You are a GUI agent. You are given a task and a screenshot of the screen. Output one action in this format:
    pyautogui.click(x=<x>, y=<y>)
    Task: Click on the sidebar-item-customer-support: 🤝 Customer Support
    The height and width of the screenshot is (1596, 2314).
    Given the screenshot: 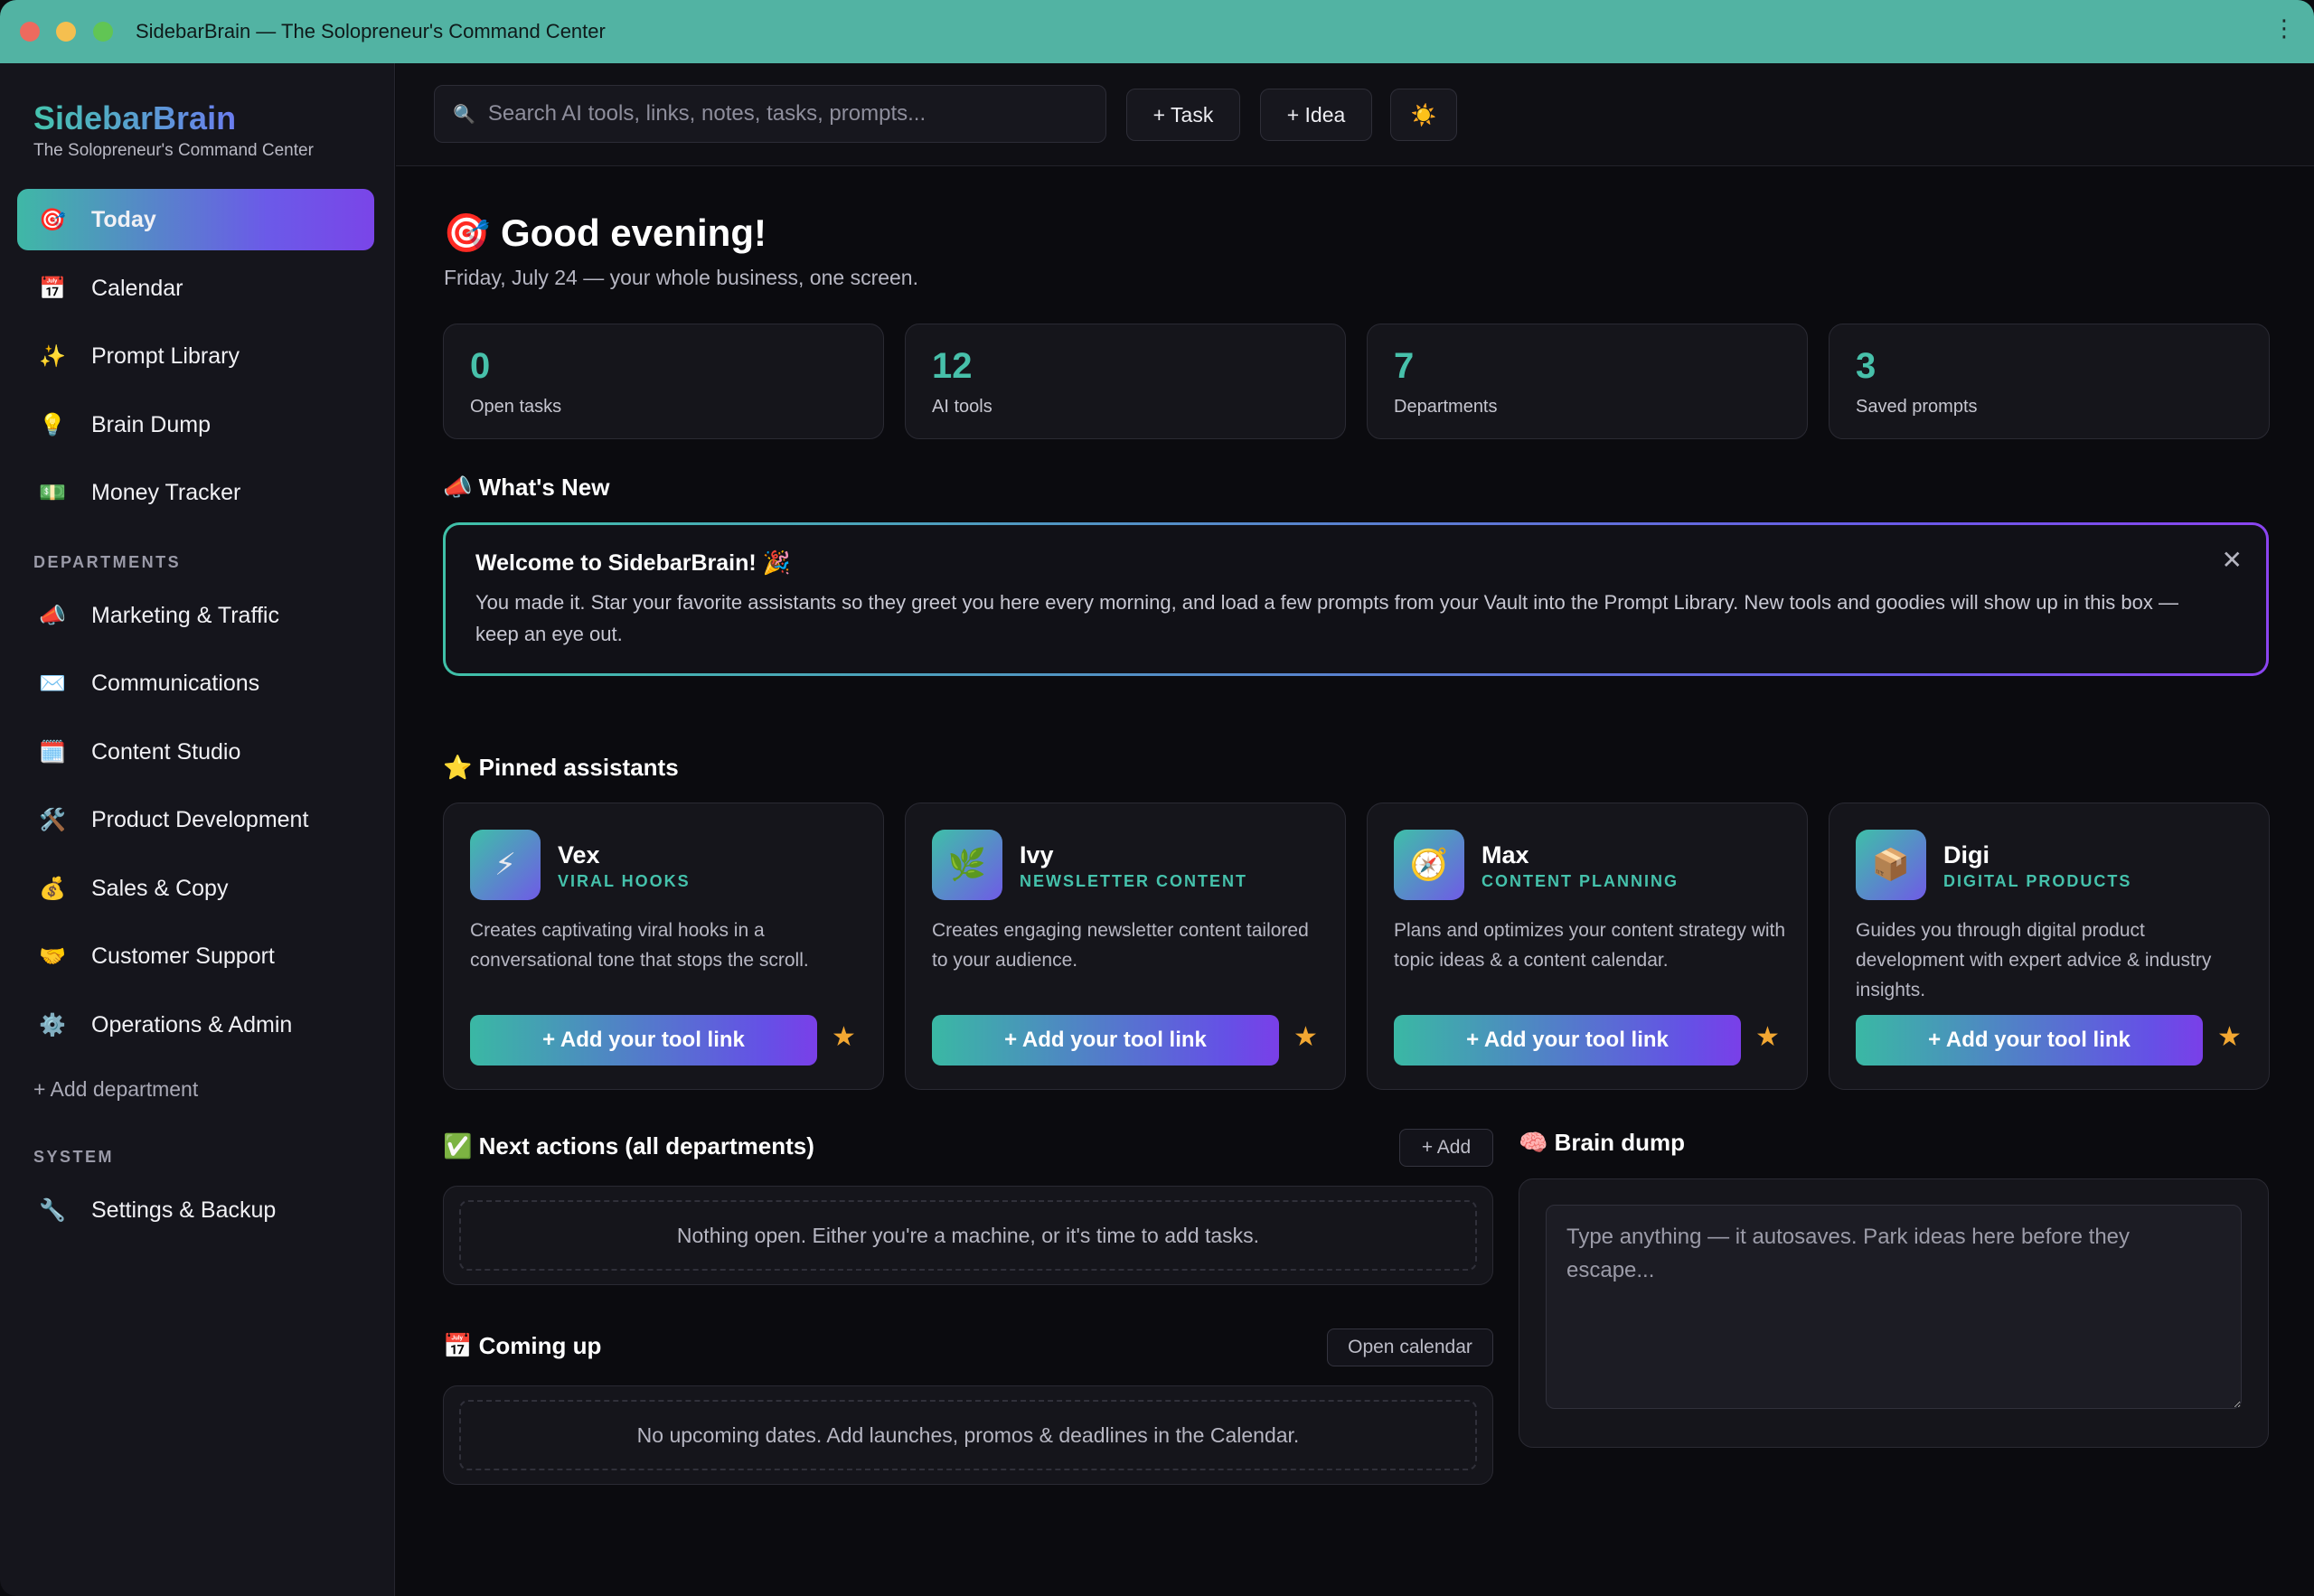 What is the action you would take?
    pyautogui.click(x=195, y=956)
    